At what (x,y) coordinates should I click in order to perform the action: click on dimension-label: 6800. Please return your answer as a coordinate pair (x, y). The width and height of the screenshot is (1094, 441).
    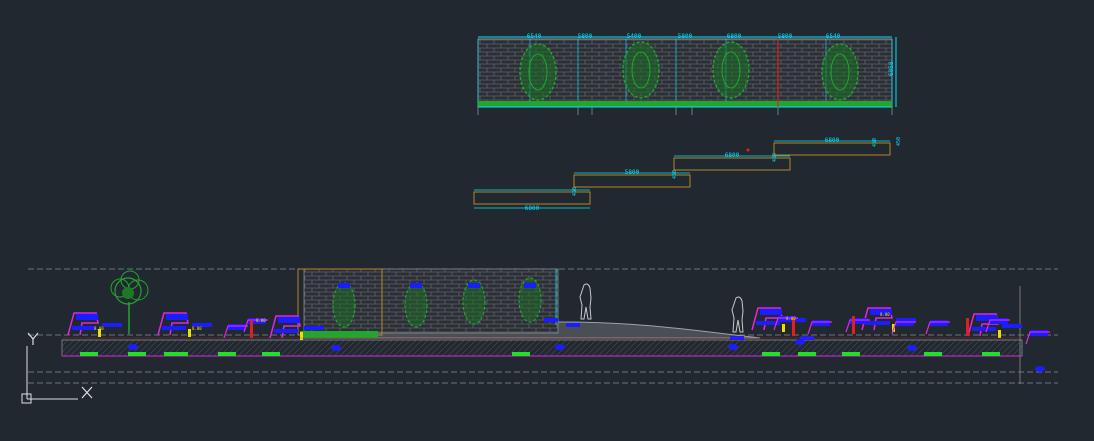
    Looking at the image, I should click on (734, 36).